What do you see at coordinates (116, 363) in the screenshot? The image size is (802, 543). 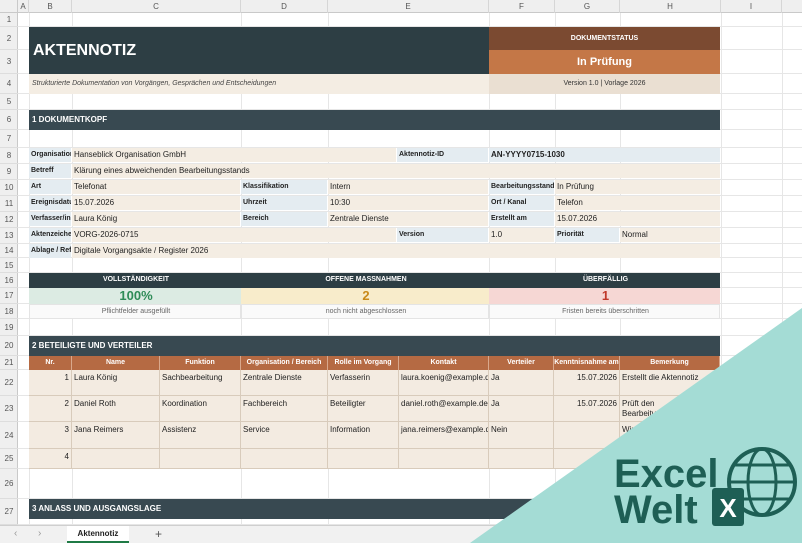 I see `table-header-cell: Name` at bounding box center [116, 363].